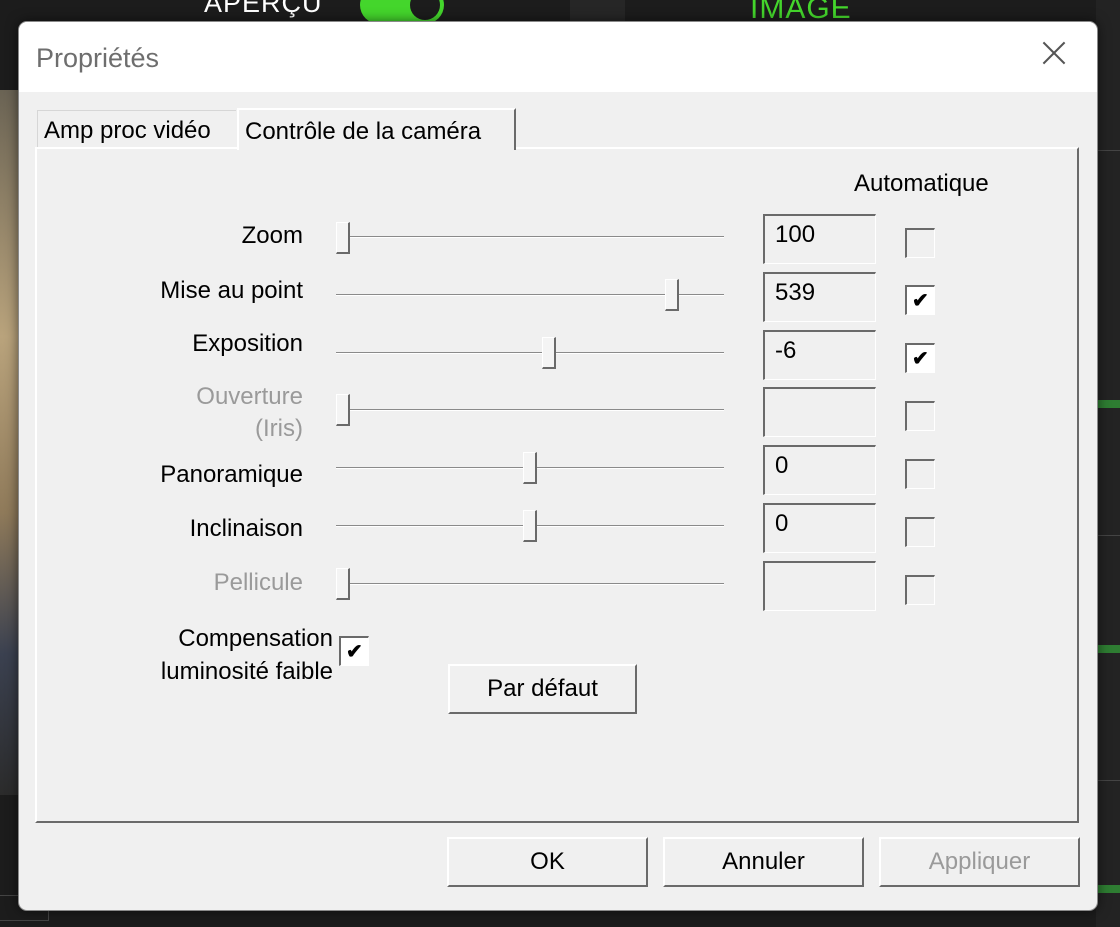 Image resolution: width=1120 pixels, height=927 pixels. Describe the element at coordinates (343, 238) in the screenshot. I see `zoom-slider-thumb` at that location.